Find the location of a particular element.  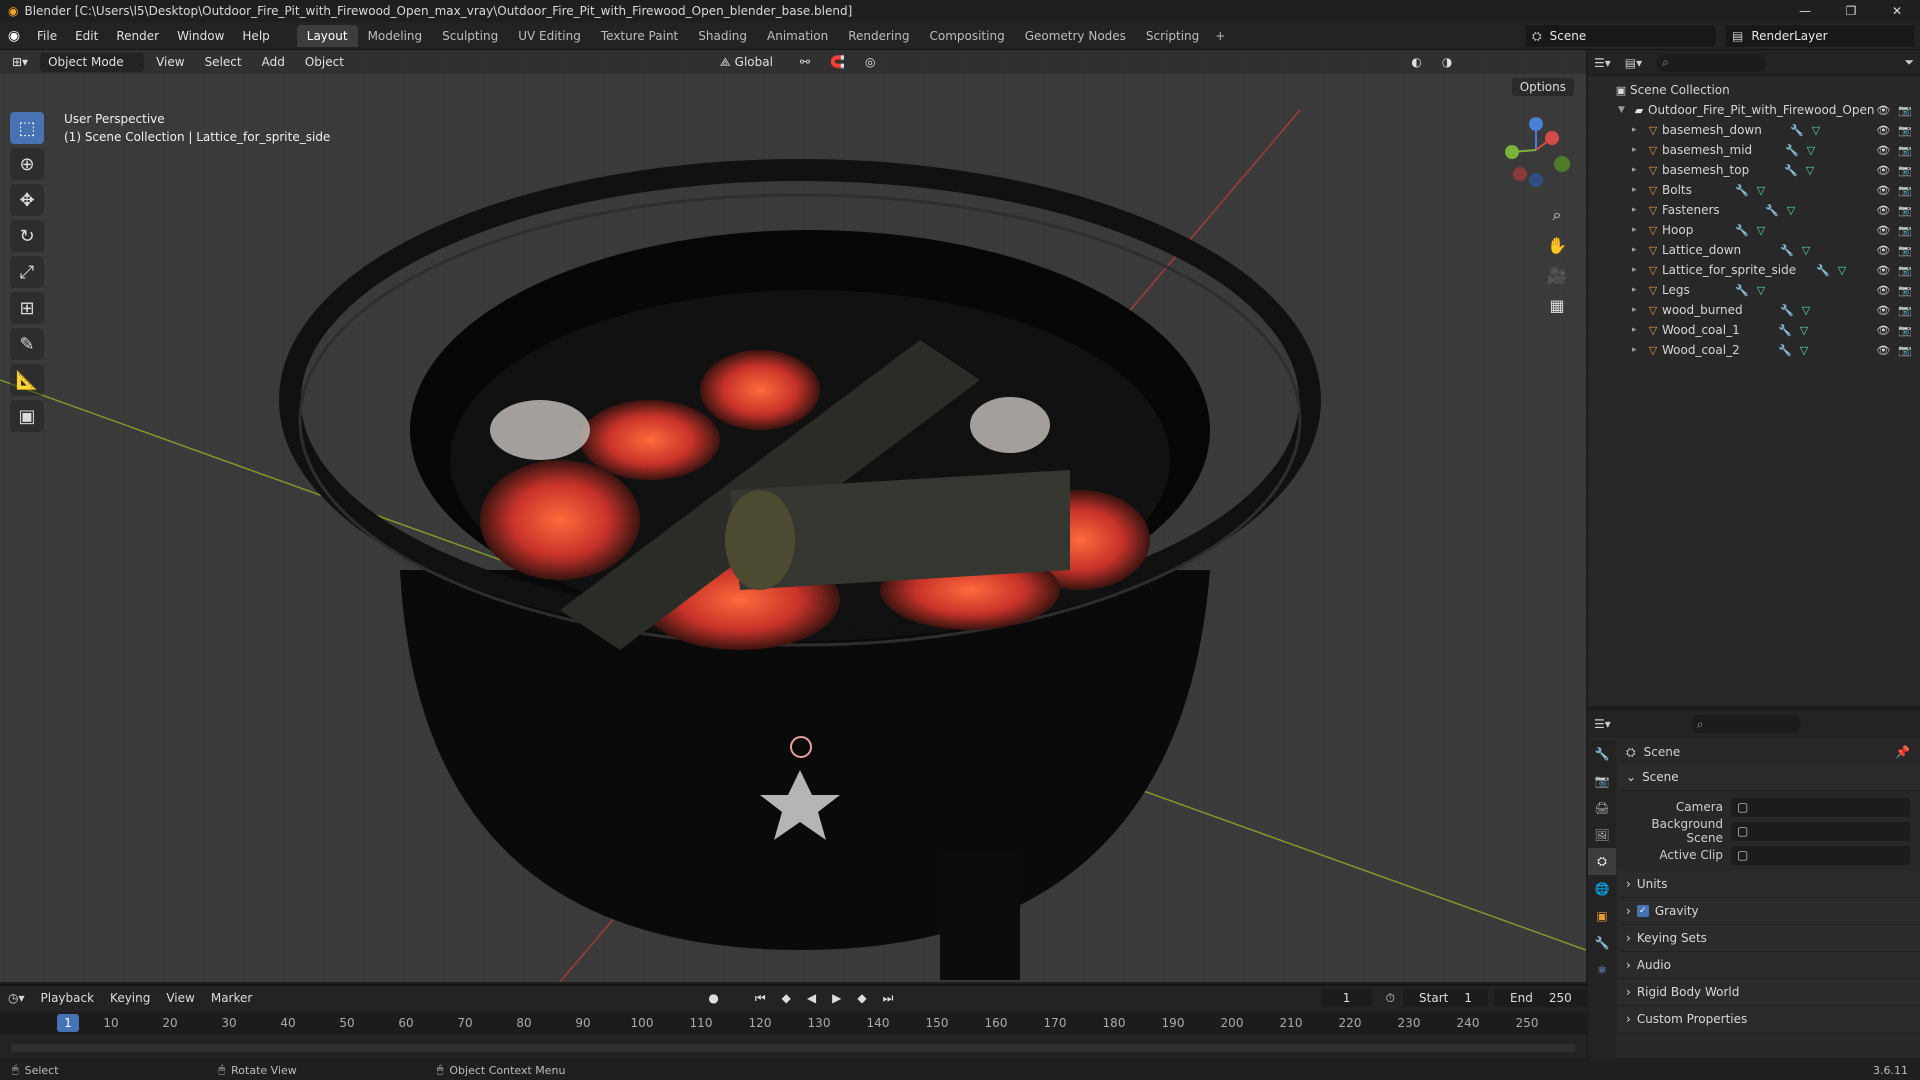

outliner-item: ▸ ▽ Bolts 🔧 ▽ 👁 📷 is located at coordinates (1754, 190).